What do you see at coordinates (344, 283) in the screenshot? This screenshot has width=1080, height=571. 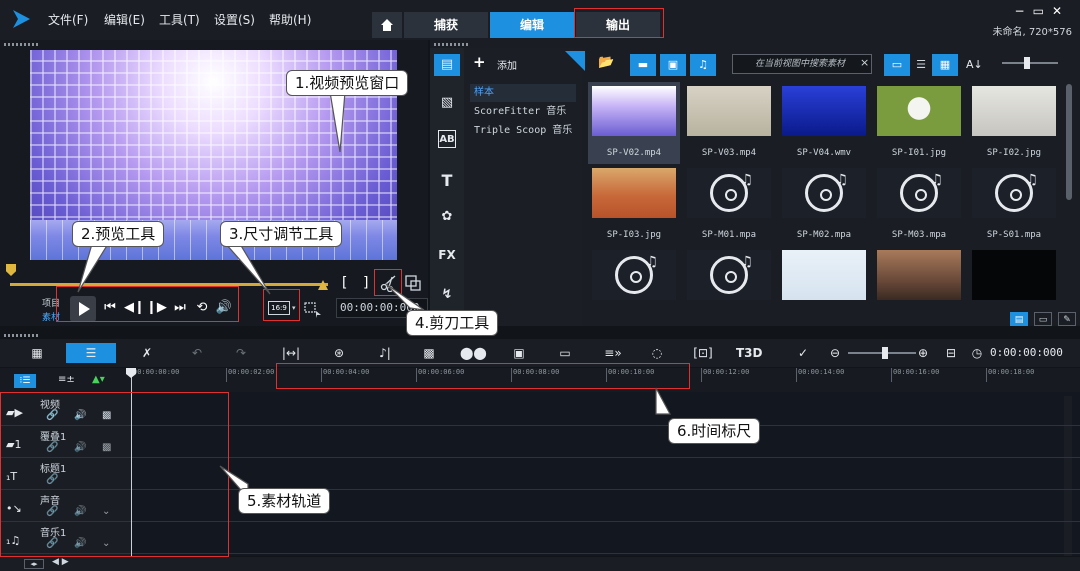 I see `mark-in-button: [` at bounding box center [344, 283].